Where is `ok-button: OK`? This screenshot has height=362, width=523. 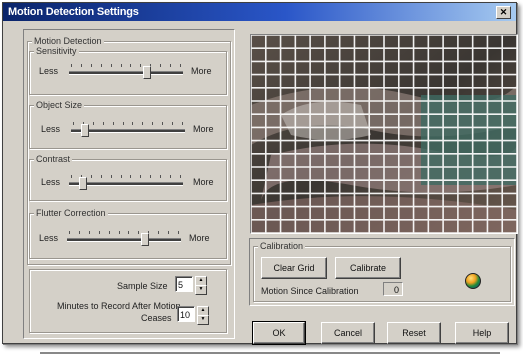 ok-button: OK is located at coordinates (279, 333).